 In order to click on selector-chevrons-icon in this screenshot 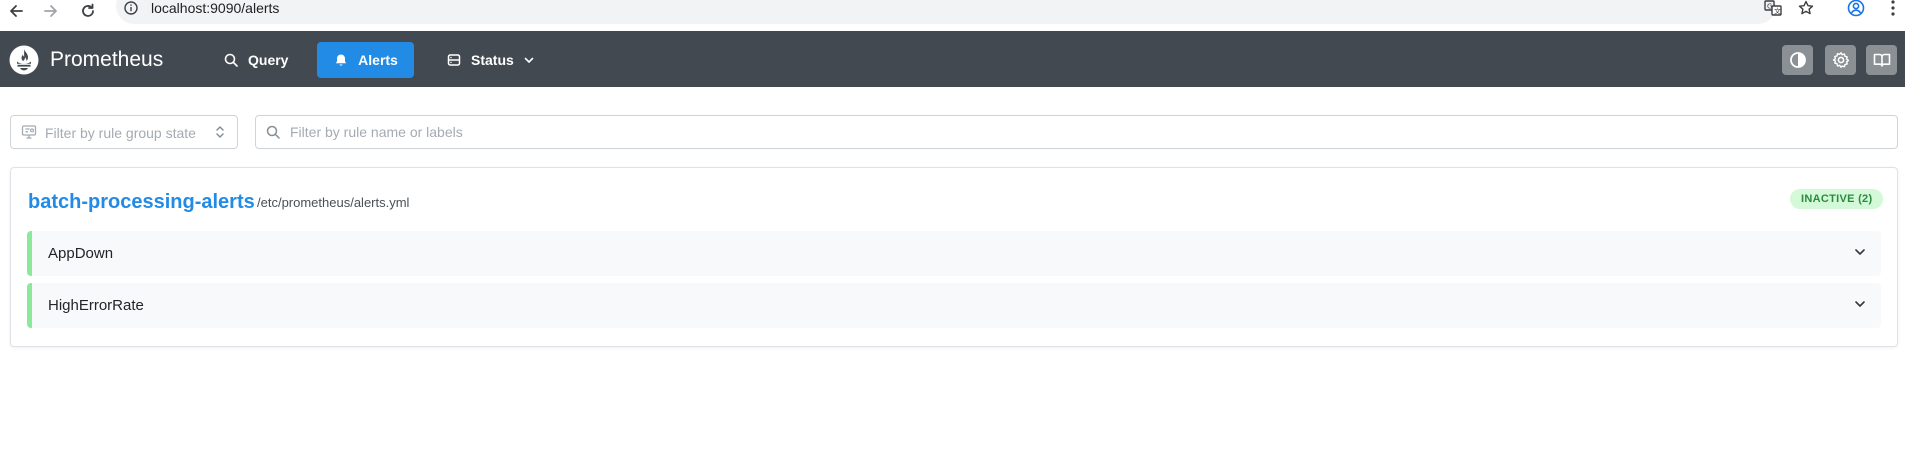, I will do `click(220, 132)`.